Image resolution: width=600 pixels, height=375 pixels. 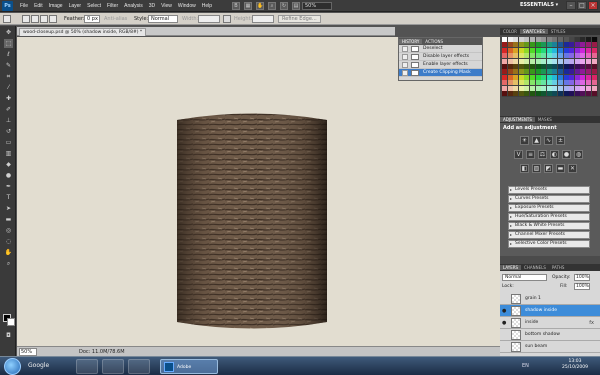 What do you see at coordinates (548, 168) in the screenshot?
I see `threshold-icon: ◩` at bounding box center [548, 168].